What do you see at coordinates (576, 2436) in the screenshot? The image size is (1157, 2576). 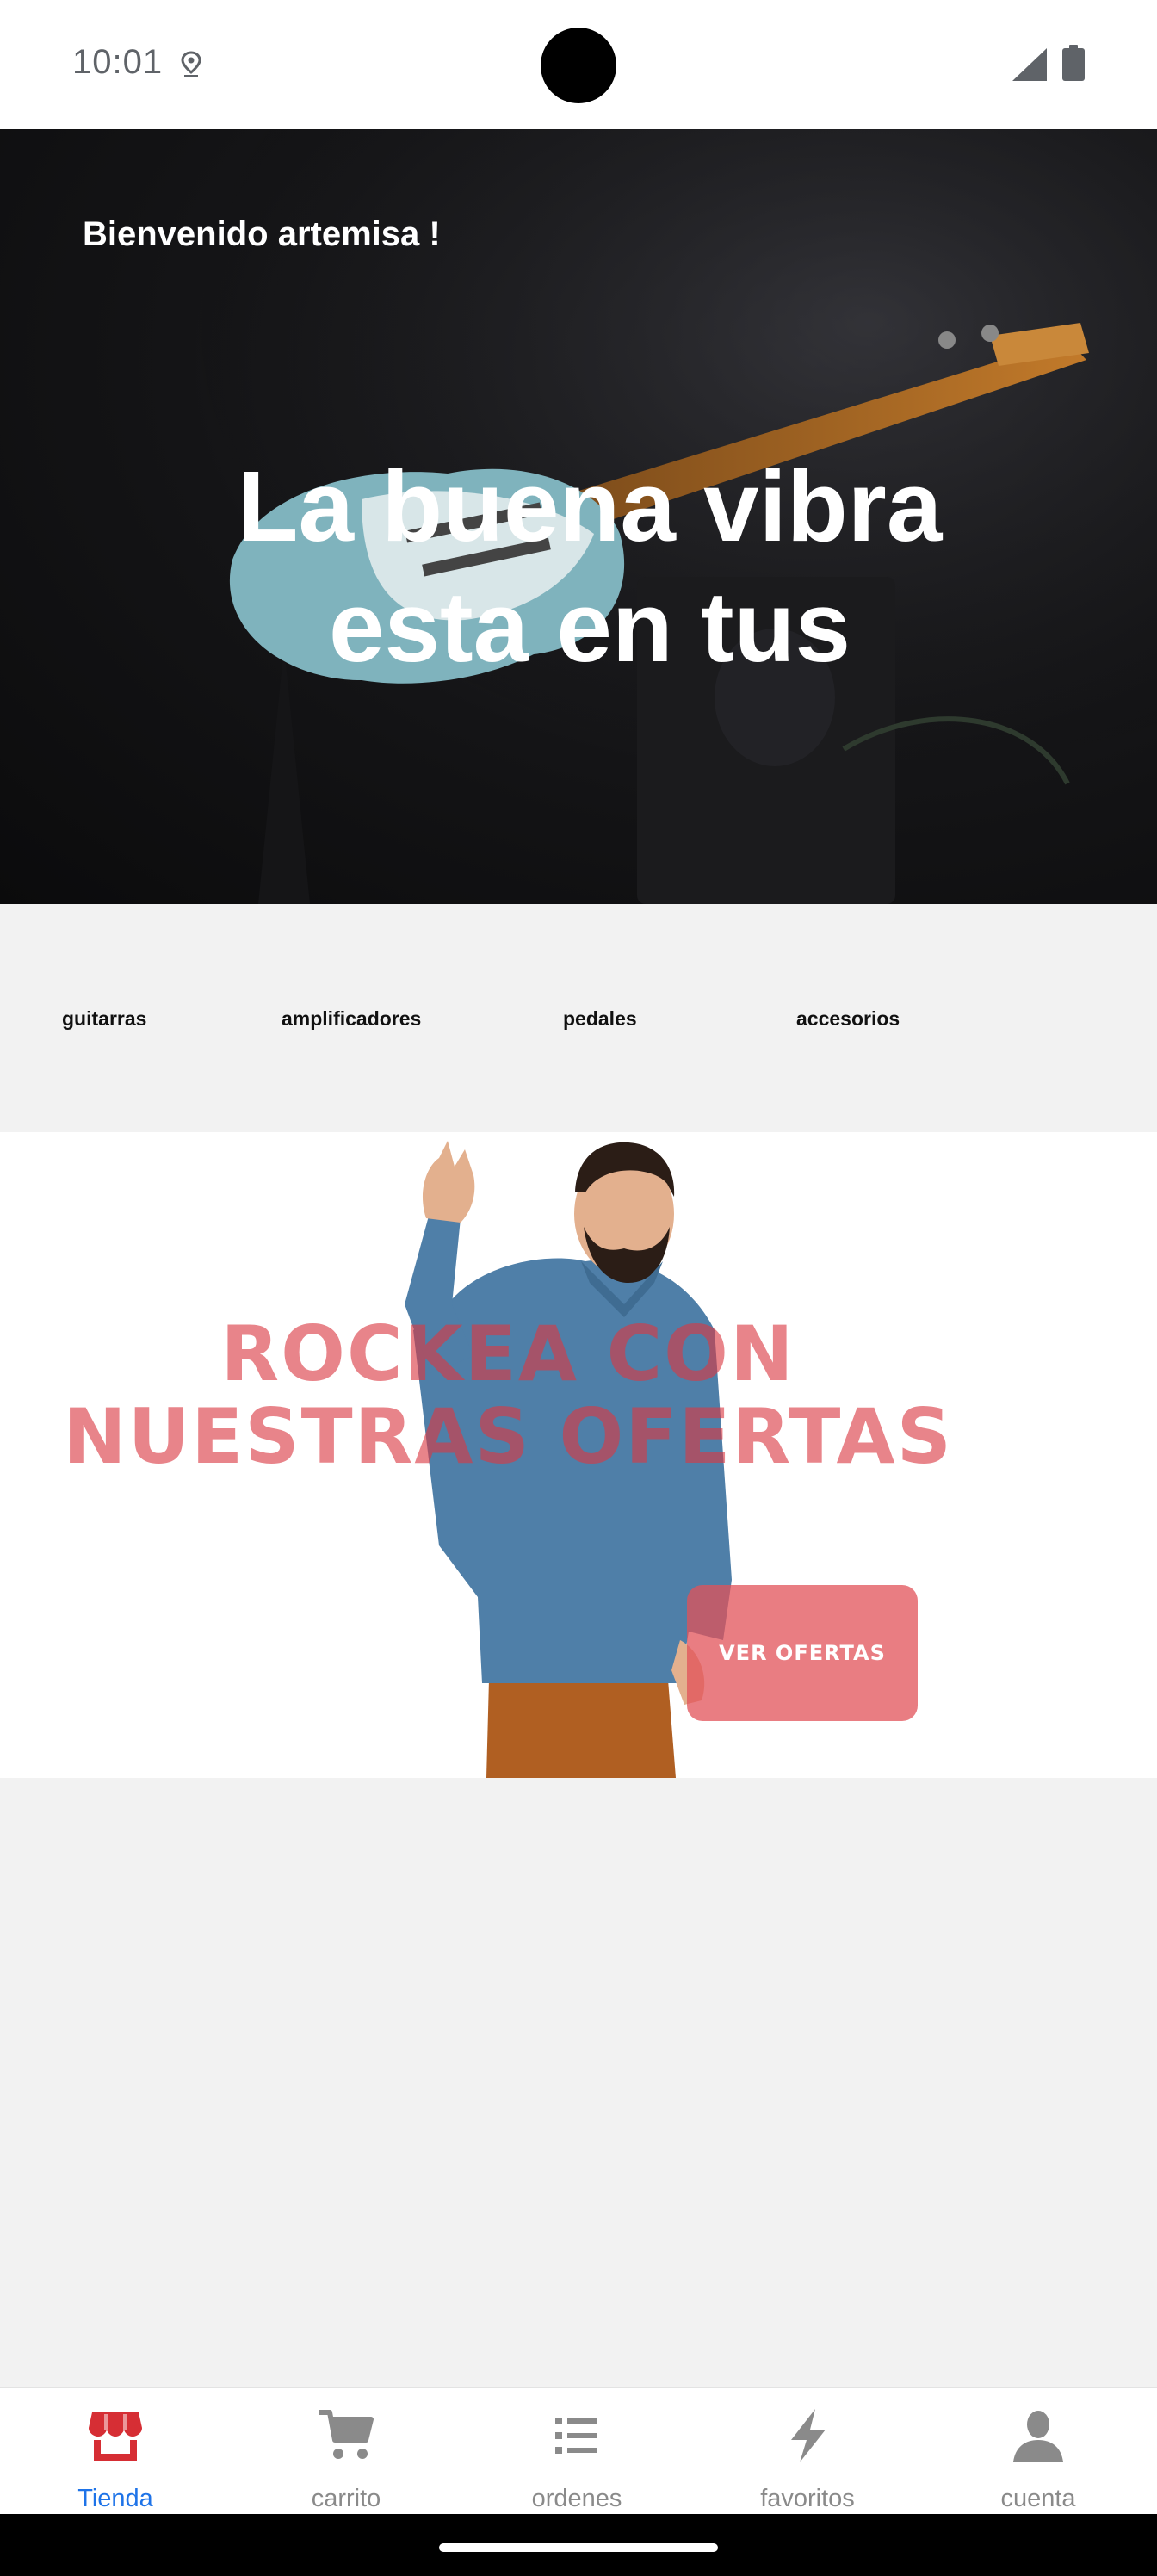 I see `list-icon` at bounding box center [576, 2436].